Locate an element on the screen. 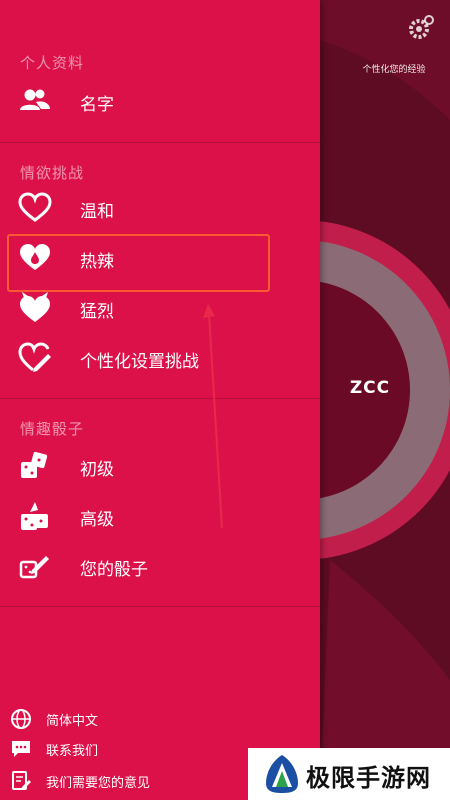  menu-item-your-dice: 您的骰子 is located at coordinates (160, 566).